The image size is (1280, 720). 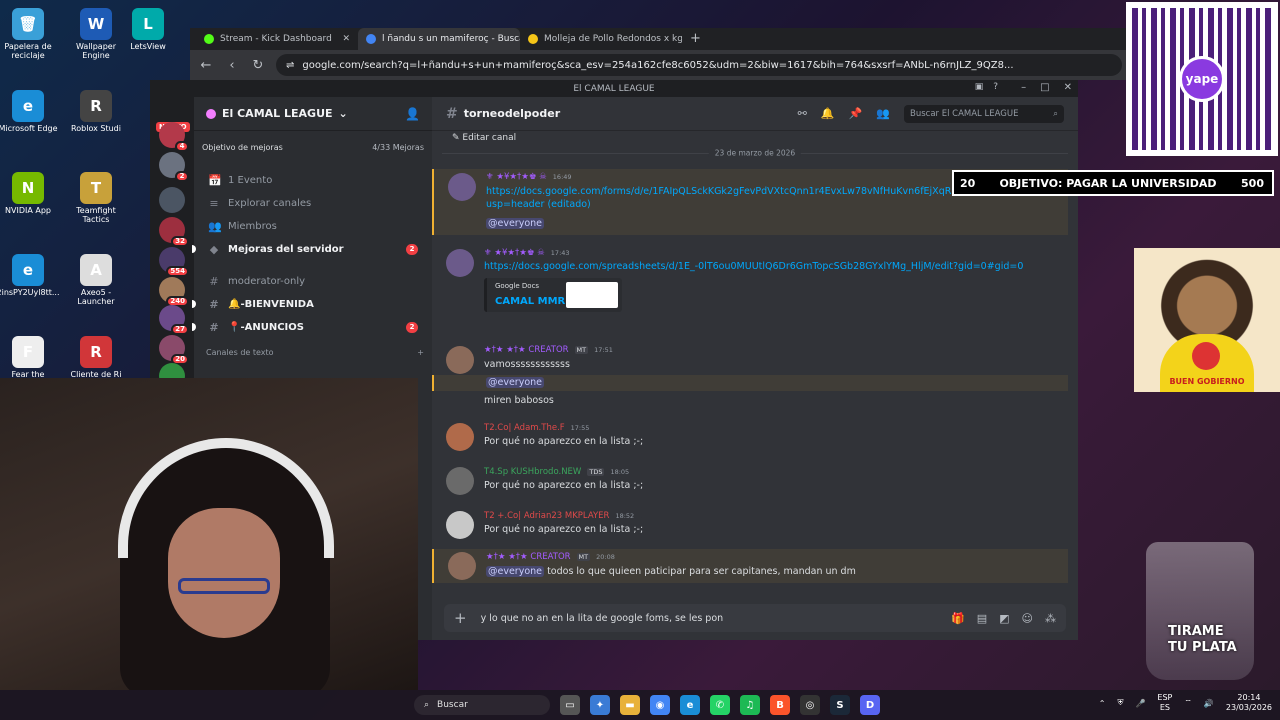 What do you see at coordinates (720, 705) in the screenshot?
I see `whatsapp-icon: ✆` at bounding box center [720, 705].